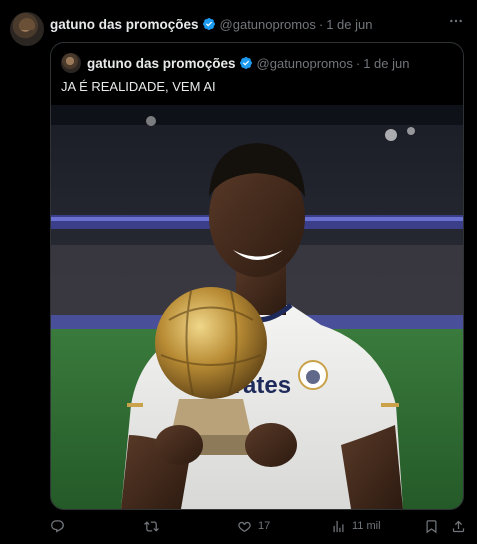 The image size is (477, 544). What do you see at coordinates (124, 24) in the screenshot?
I see `author-name: gatuno das promoções` at bounding box center [124, 24].